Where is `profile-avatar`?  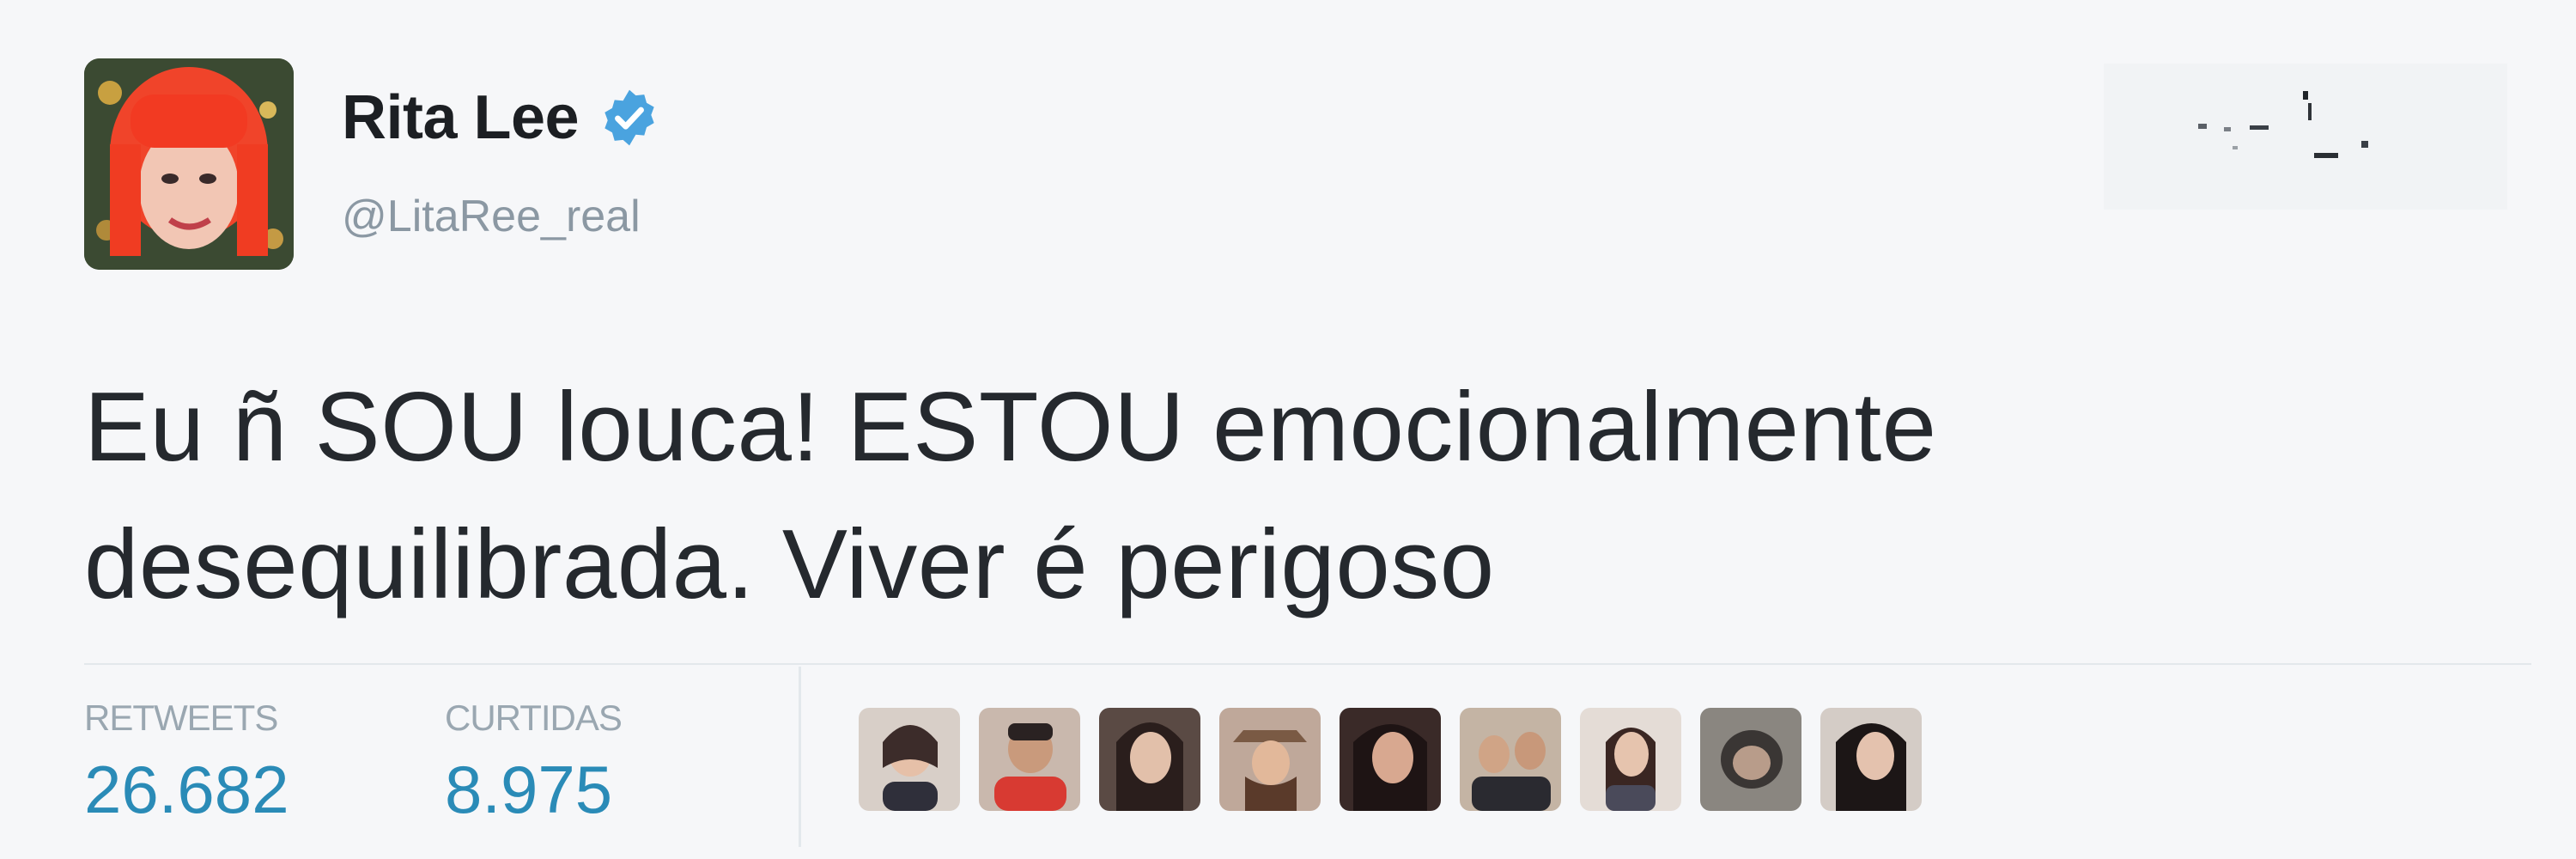 profile-avatar is located at coordinates (189, 164).